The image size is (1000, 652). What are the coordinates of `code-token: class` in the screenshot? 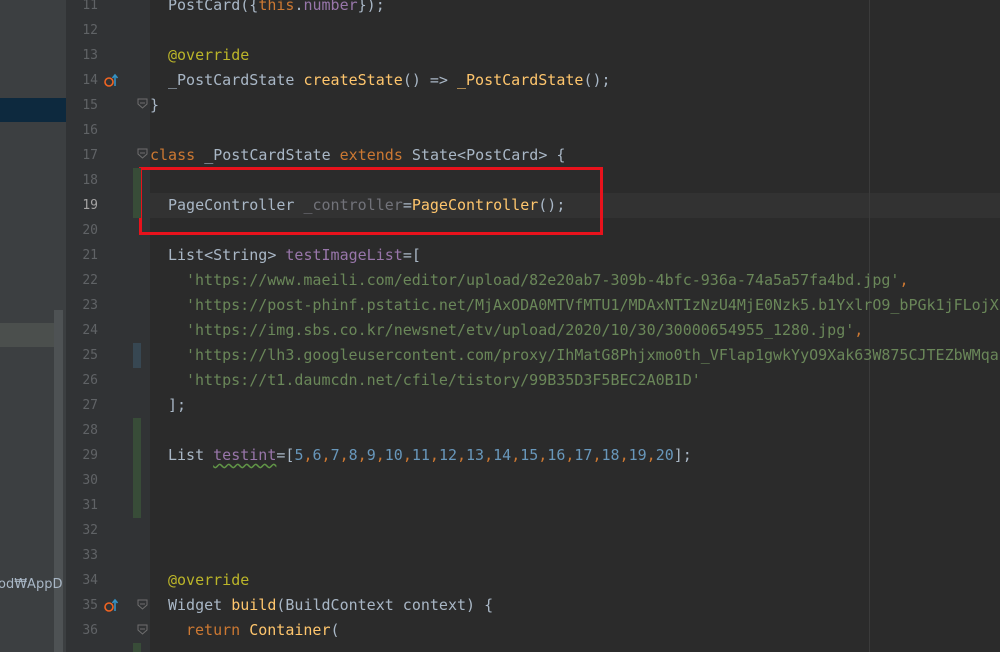 It's located at (177, 155).